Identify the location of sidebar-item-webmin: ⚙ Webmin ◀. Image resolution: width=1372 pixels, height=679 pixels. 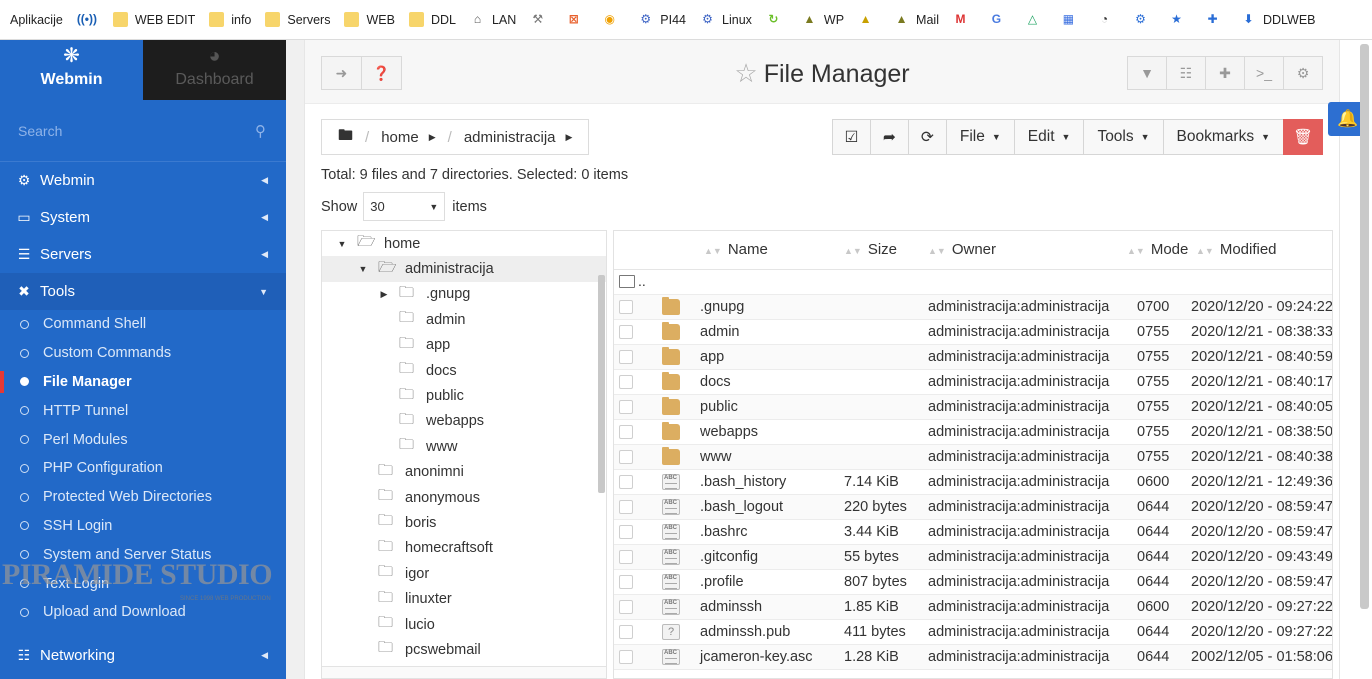
(143, 180).